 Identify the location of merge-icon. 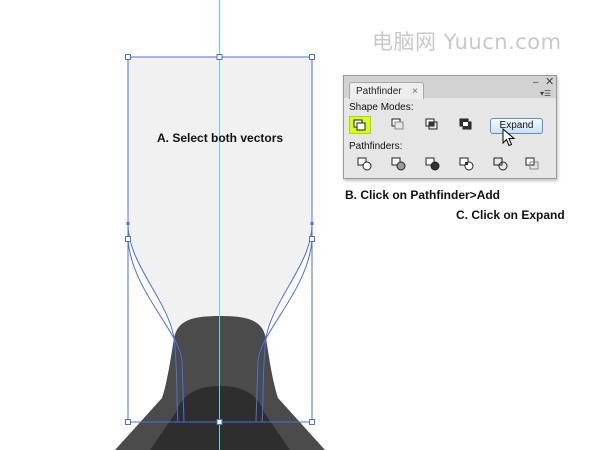
(432, 164).